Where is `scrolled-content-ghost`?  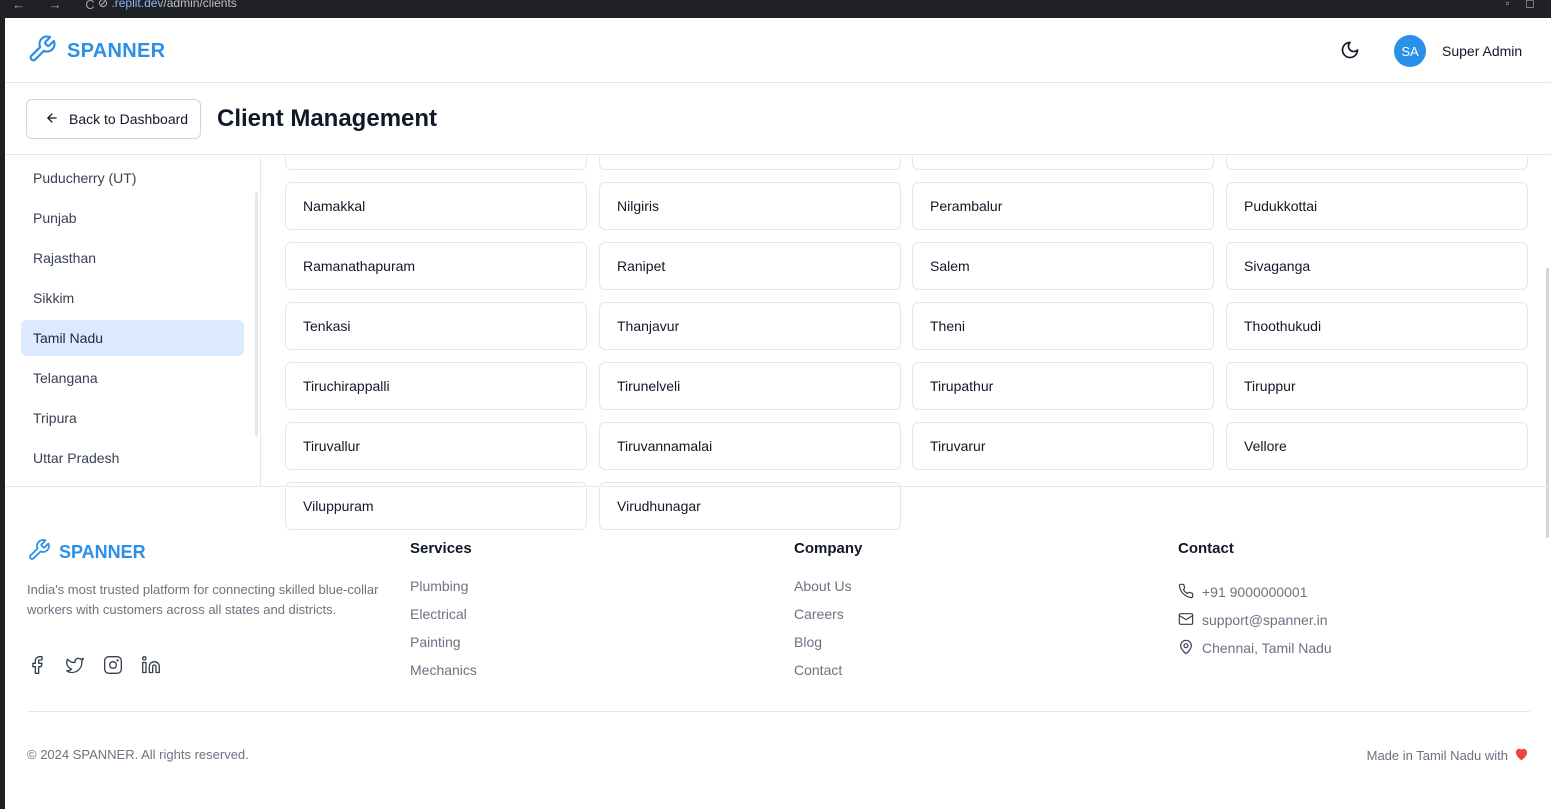 scrolled-content-ghost is located at coordinates (778, 50).